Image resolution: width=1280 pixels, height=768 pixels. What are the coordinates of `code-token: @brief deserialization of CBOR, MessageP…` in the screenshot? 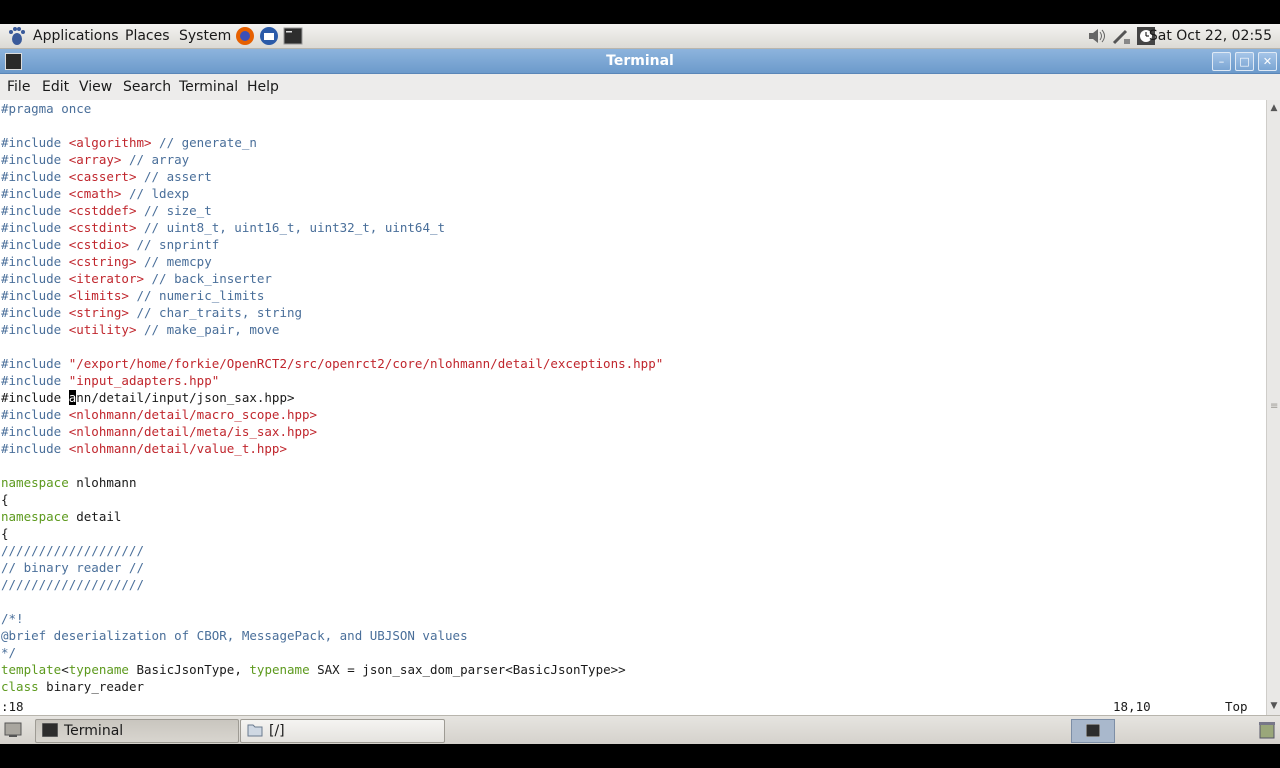 It's located at (234, 635).